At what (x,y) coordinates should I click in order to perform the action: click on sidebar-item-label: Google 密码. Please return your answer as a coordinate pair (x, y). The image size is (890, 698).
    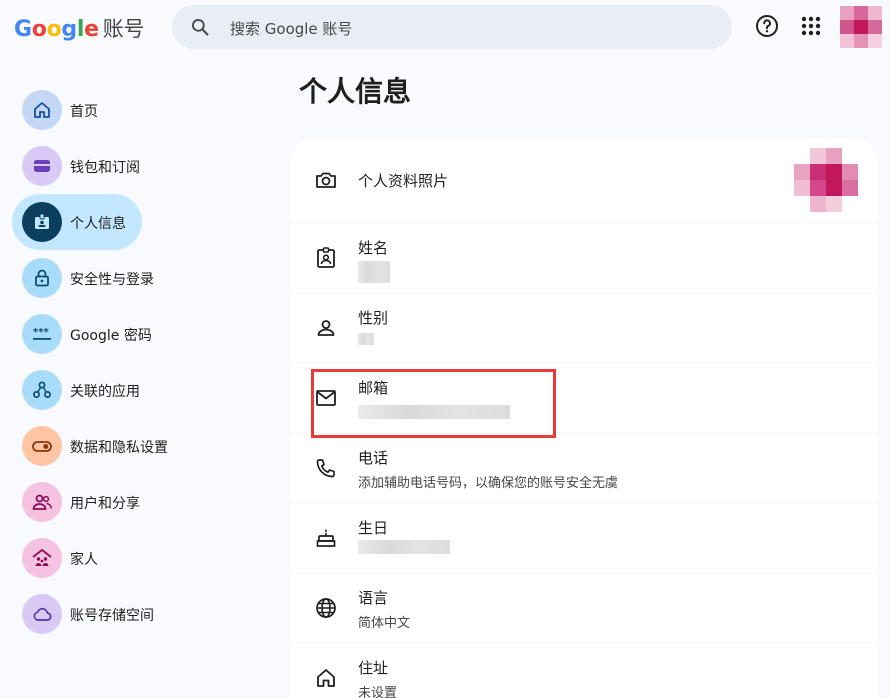
    Looking at the image, I should click on (111, 336).